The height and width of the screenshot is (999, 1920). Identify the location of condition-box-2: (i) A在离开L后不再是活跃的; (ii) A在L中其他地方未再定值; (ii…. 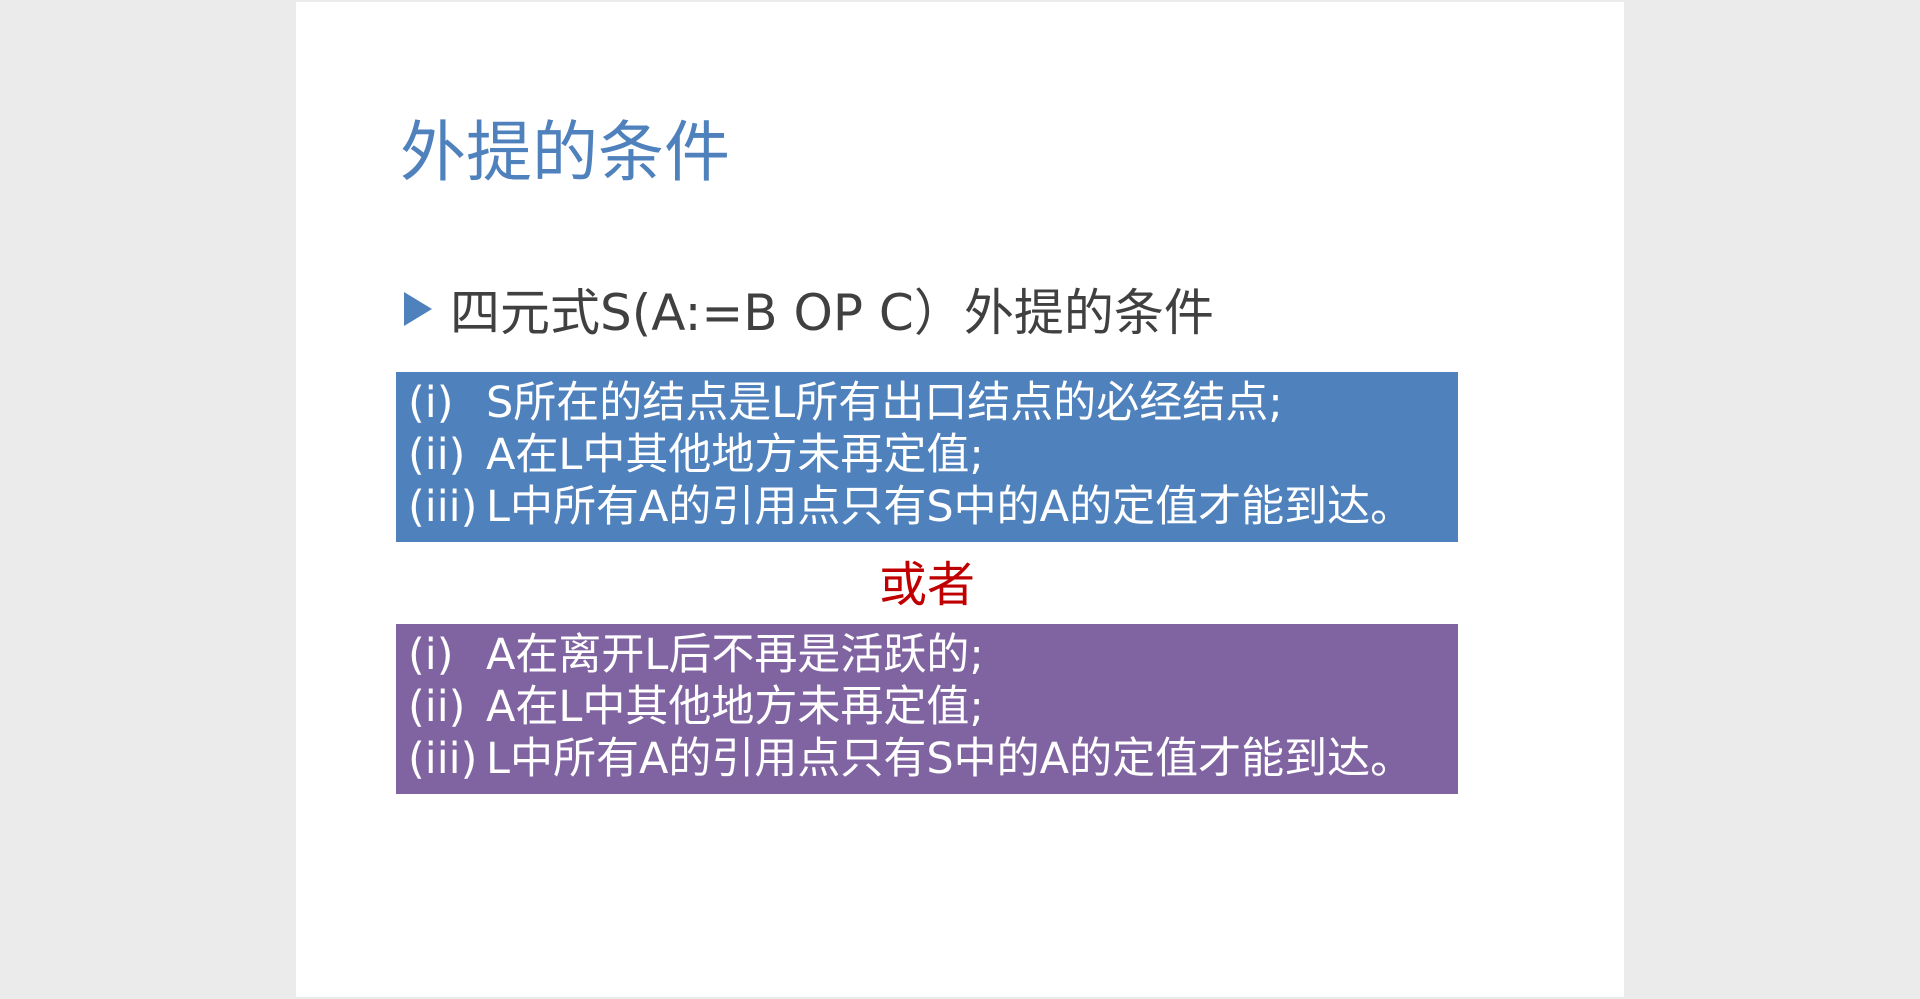
(927, 709).